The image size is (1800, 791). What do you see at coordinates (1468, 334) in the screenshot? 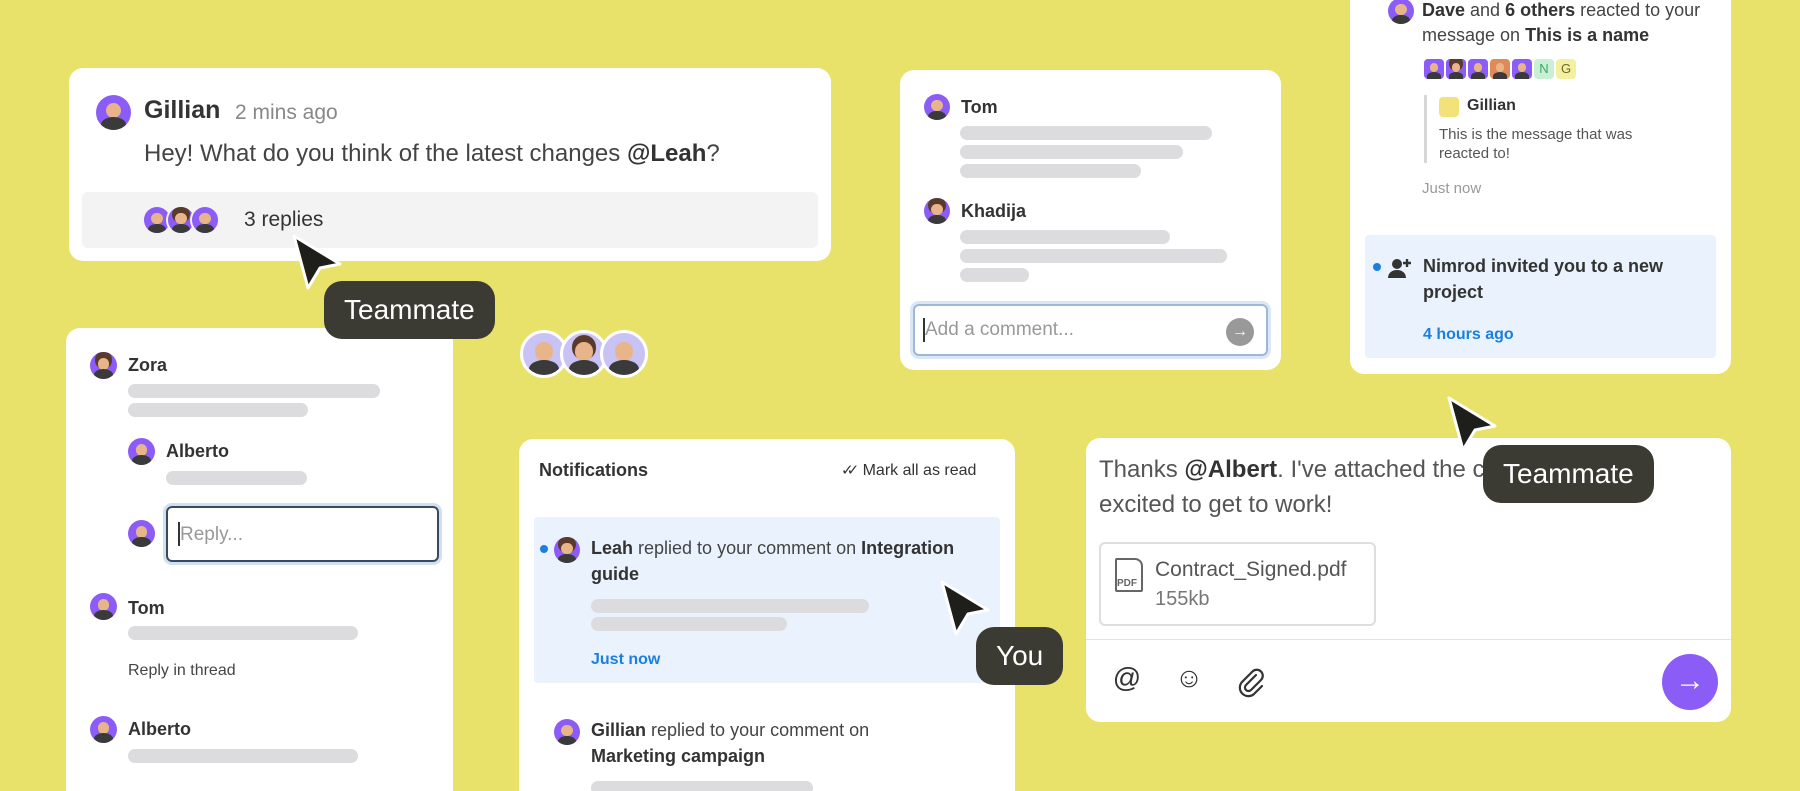
I see `invite-time: 4 hours ago` at bounding box center [1468, 334].